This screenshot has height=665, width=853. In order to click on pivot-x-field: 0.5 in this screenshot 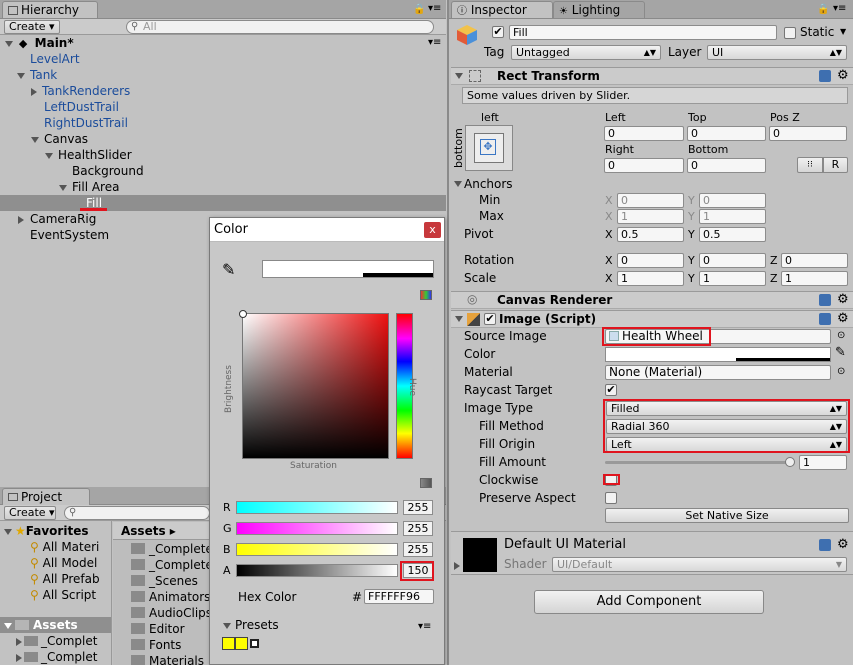, I will do `click(650, 234)`.